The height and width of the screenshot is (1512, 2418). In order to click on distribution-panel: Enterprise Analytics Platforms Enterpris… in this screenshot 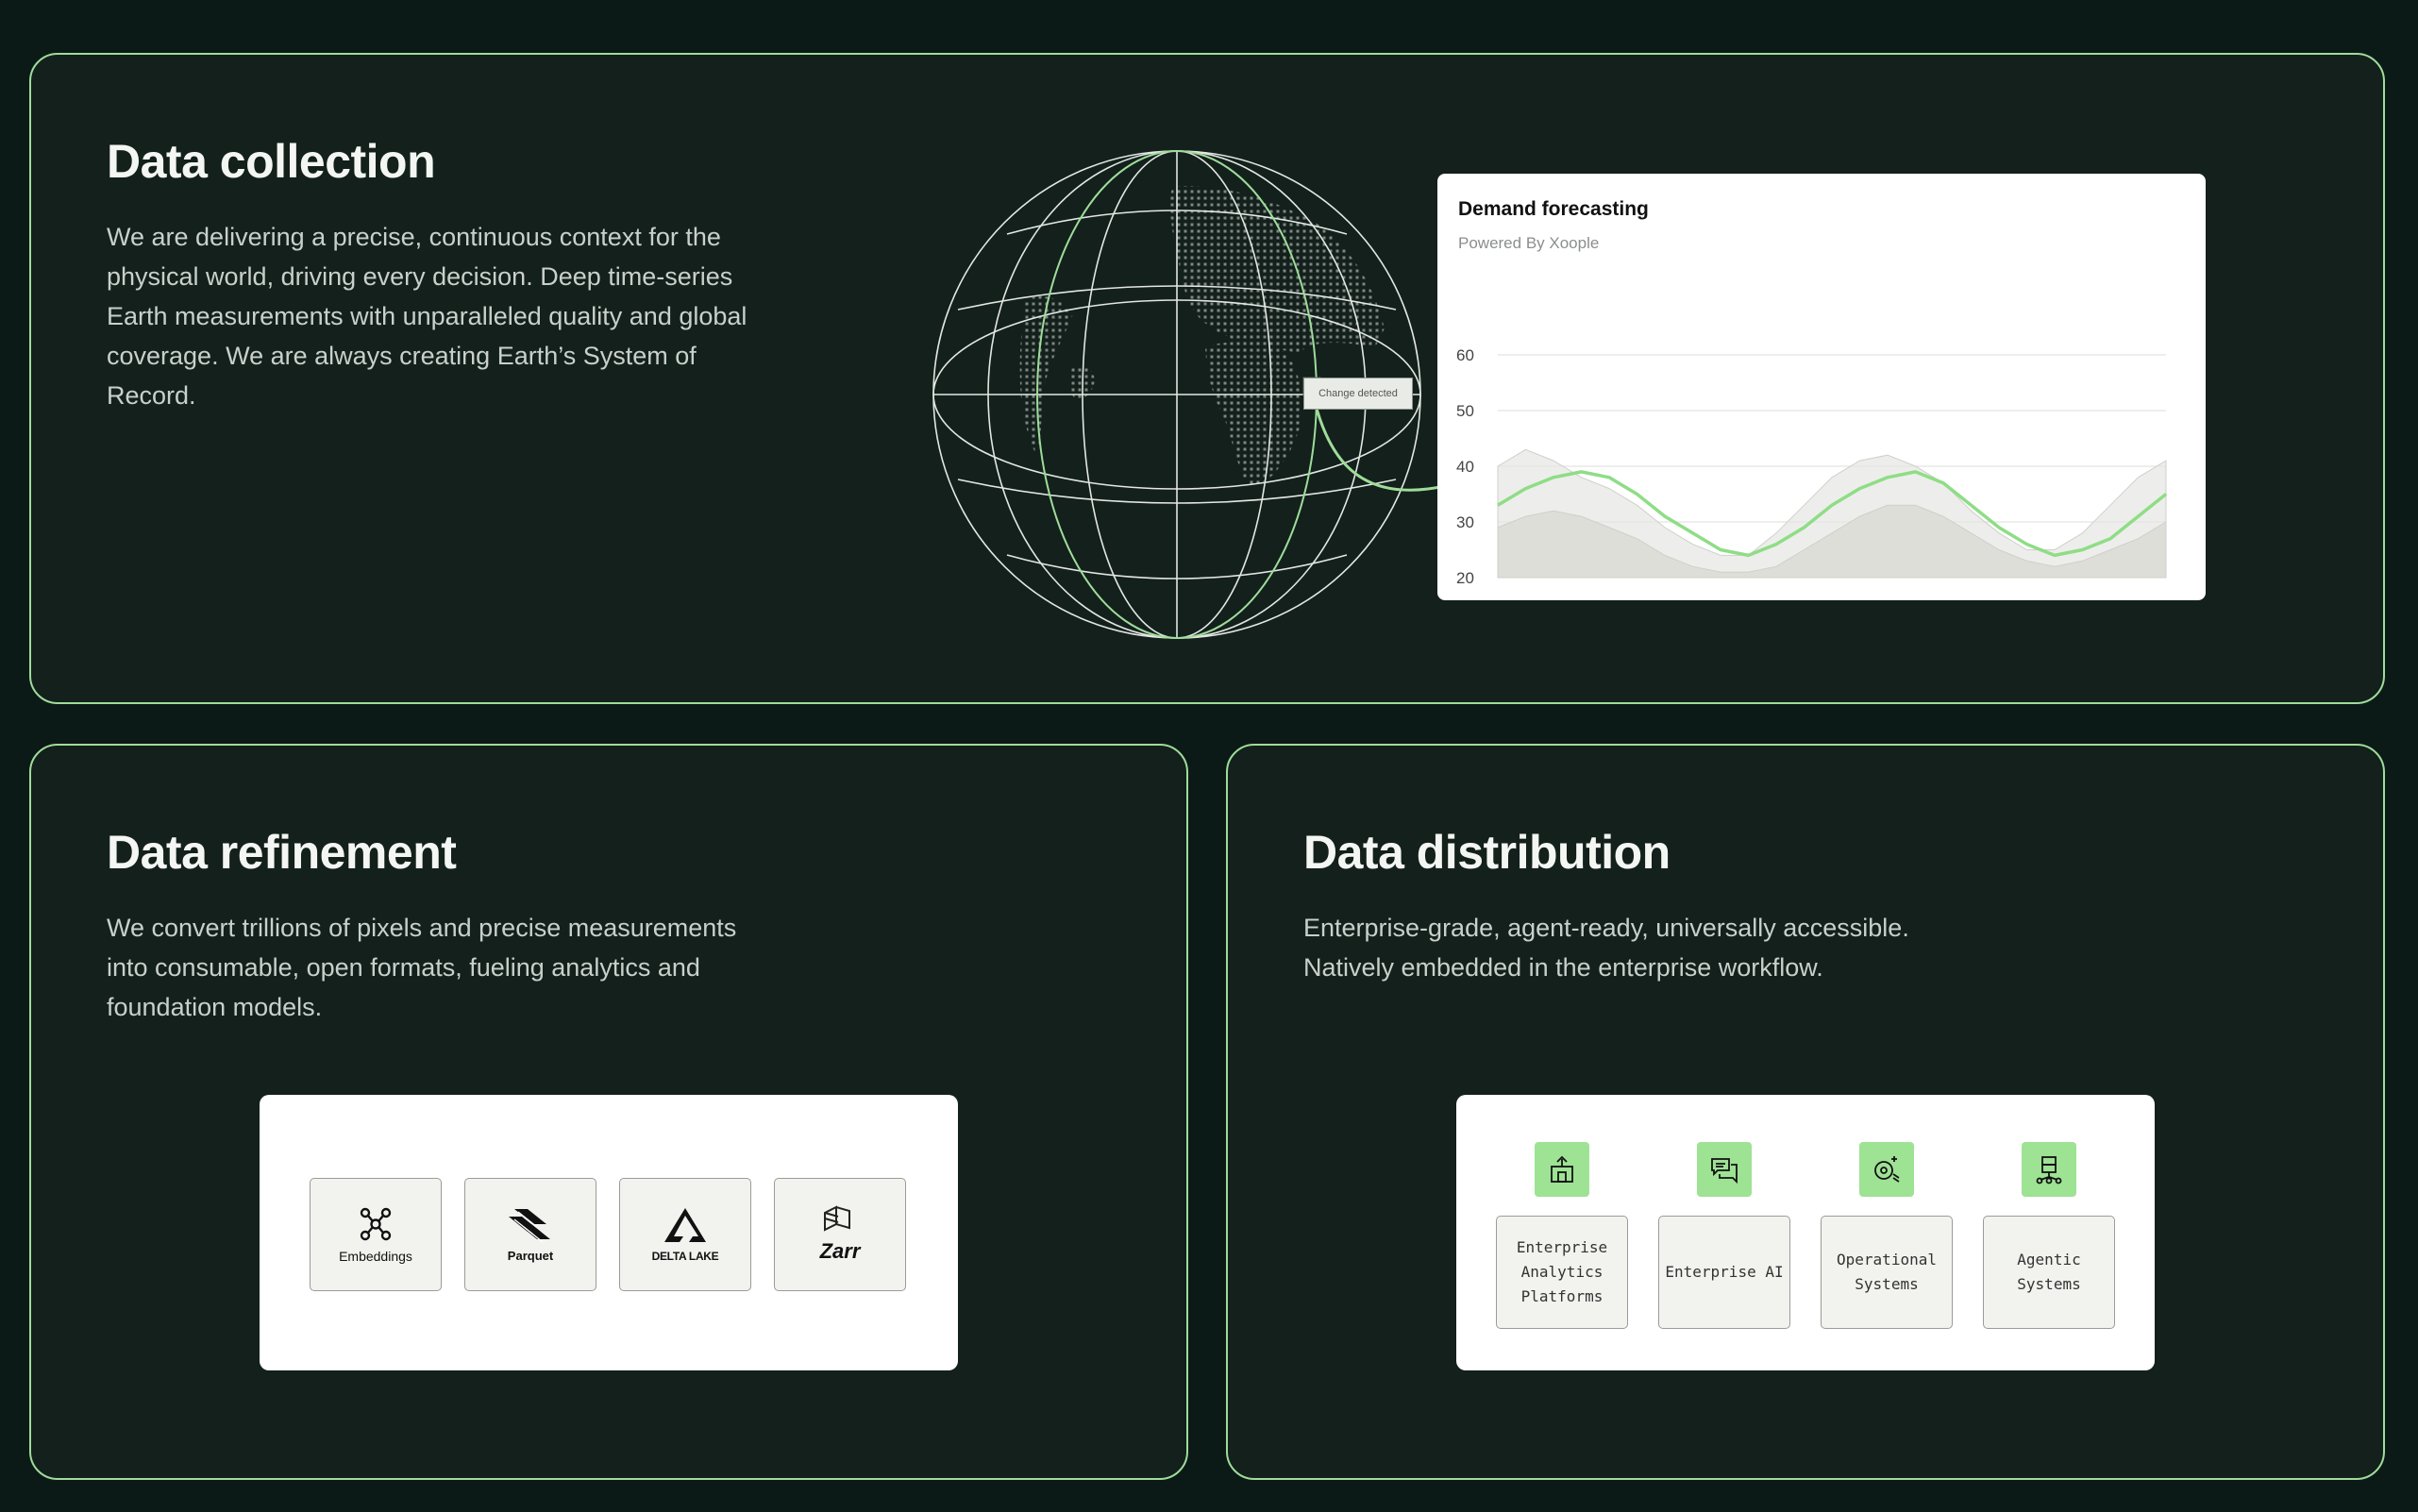, I will do `click(1805, 1232)`.